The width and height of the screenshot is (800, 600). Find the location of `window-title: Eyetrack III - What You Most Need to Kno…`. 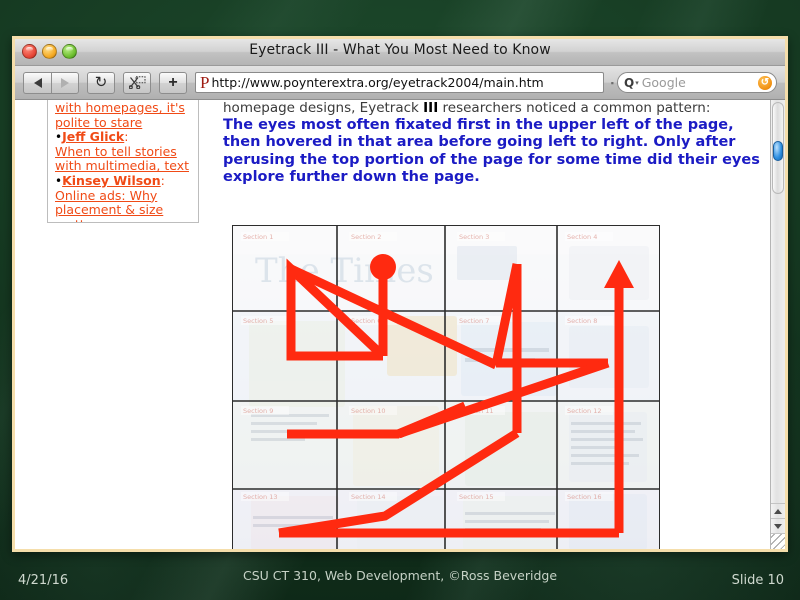

window-title: Eyetrack III - What You Most Need to Kno… is located at coordinates (400, 50).